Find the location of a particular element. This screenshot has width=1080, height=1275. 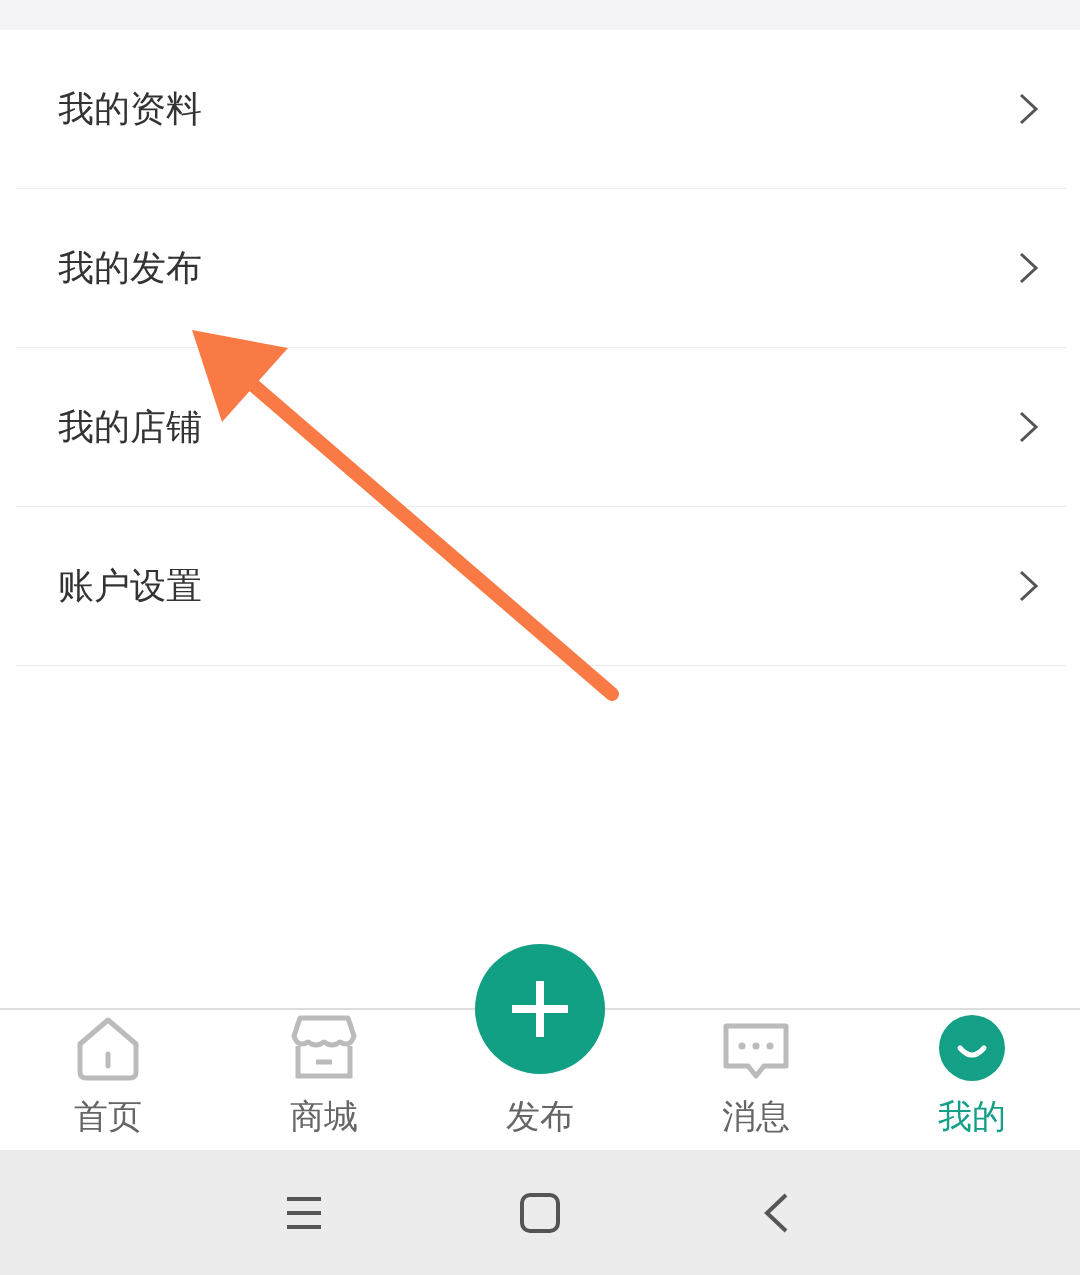

menu-label: 我的发布 is located at coordinates (130, 267).